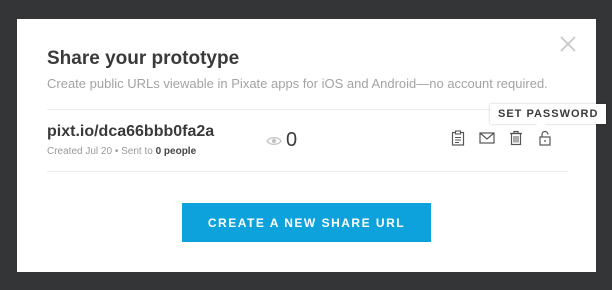 The image size is (612, 290). Describe the element at coordinates (548, 116) in the screenshot. I see `set-password-tooltip: SET PASSWORD` at that location.